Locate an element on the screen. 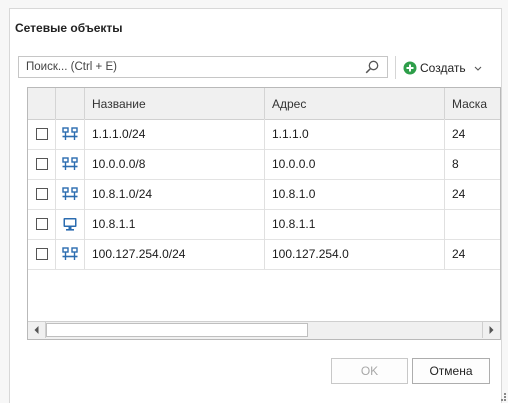 This screenshot has height=403, width=508. header-icon-column is located at coordinates (70, 103).